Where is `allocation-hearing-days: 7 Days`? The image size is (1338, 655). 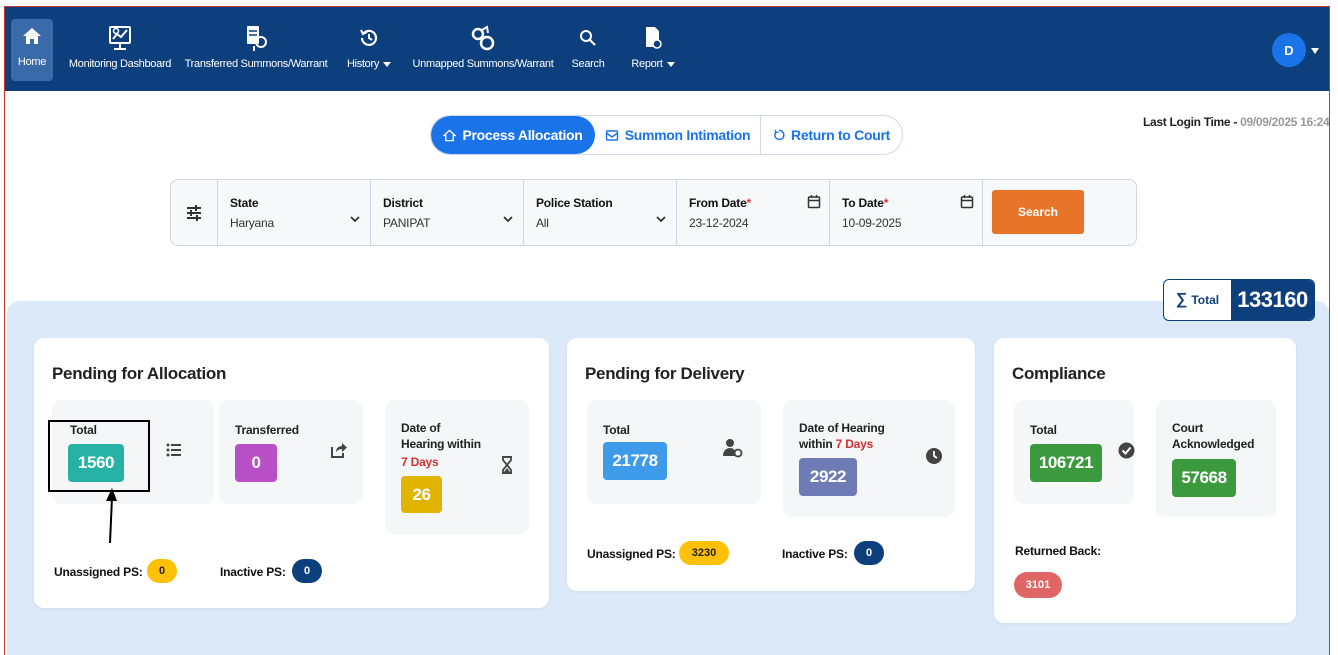 allocation-hearing-days: 7 Days is located at coordinates (420, 462).